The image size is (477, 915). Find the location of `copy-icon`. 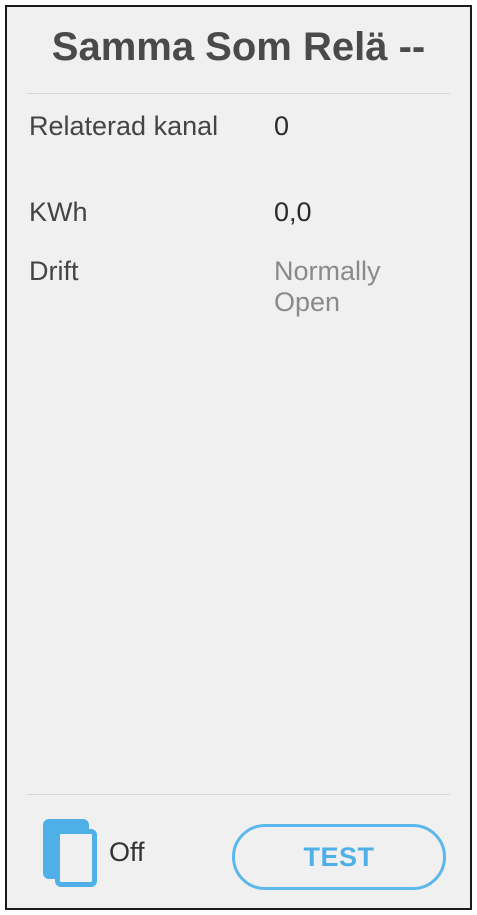

copy-icon is located at coordinates (71, 853).